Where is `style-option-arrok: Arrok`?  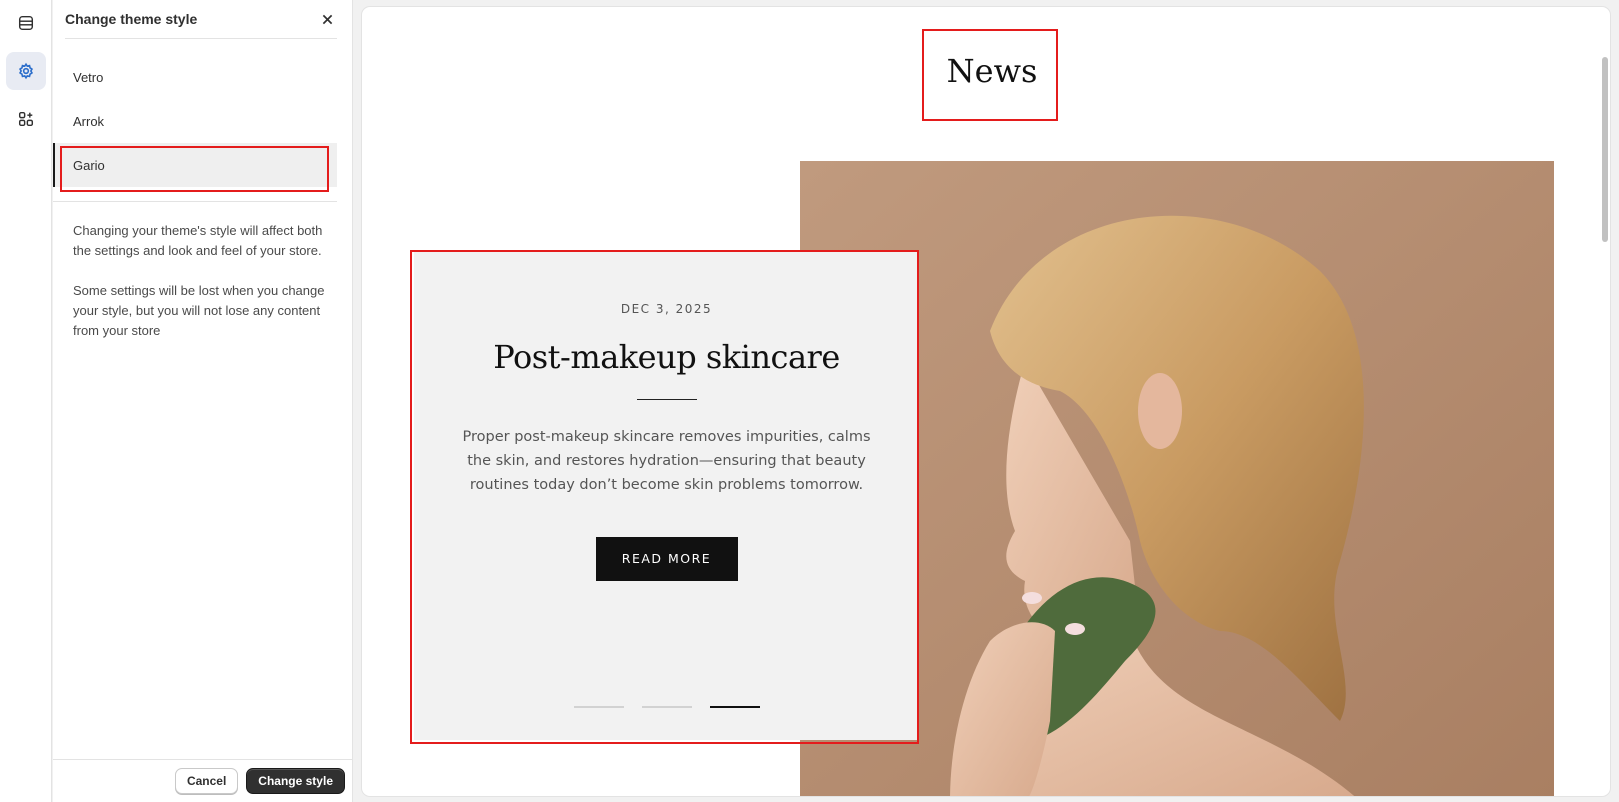
style-option-arrok: Arrok is located at coordinates (202, 121).